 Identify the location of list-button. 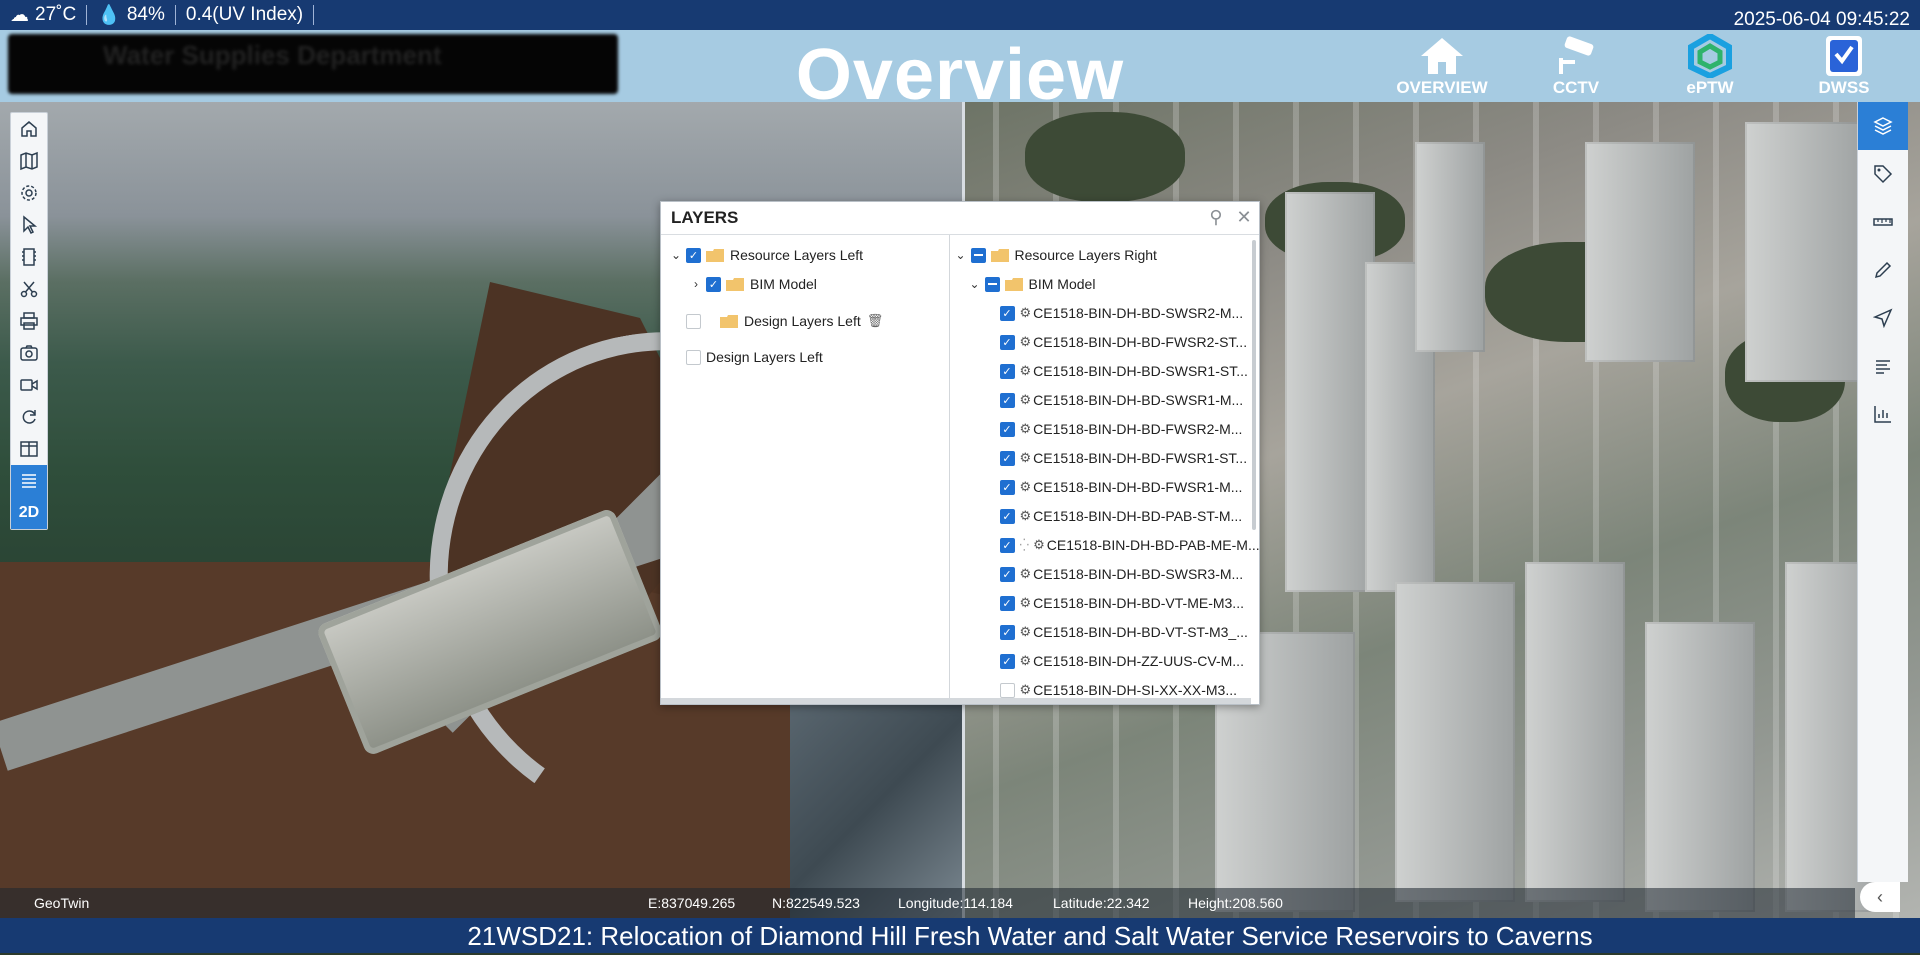
(1883, 366).